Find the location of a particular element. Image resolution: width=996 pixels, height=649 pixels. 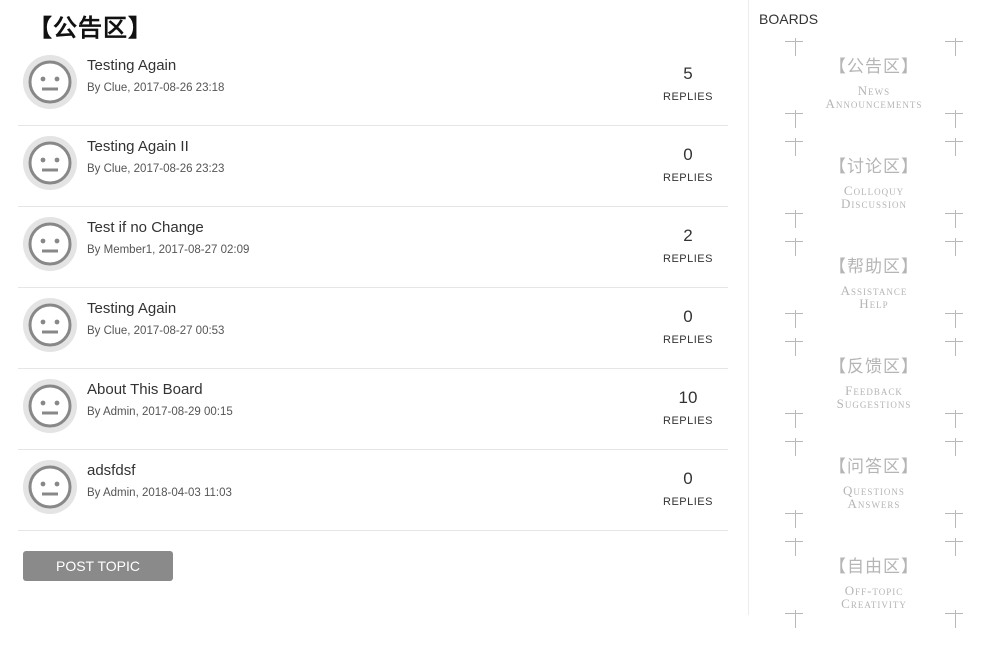

board-name-cn: 【反馈区】 is located at coordinates (874, 367).